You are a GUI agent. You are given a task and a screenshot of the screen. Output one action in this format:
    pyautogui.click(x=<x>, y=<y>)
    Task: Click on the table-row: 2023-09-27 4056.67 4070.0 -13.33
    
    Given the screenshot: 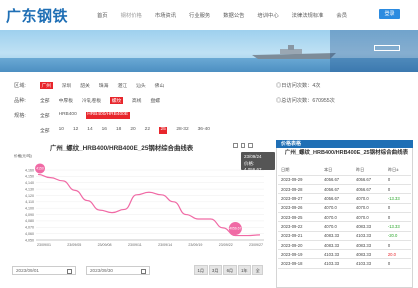 What is the action you would take?
    pyautogui.click(x=344, y=198)
    